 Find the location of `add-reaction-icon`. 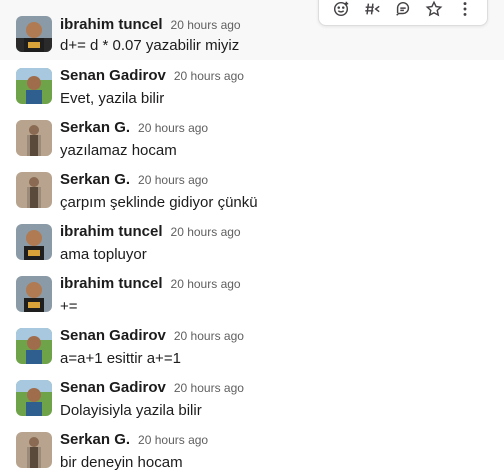

add-reaction-icon is located at coordinates (341, 11).